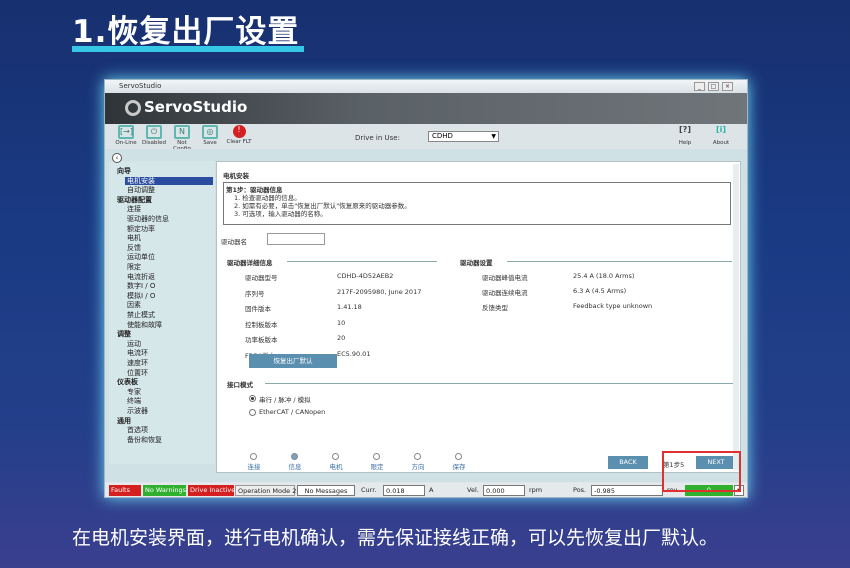 Image resolution: width=850 pixels, height=568 pixels. I want to click on velocity-value: 0.000, so click(504, 490).